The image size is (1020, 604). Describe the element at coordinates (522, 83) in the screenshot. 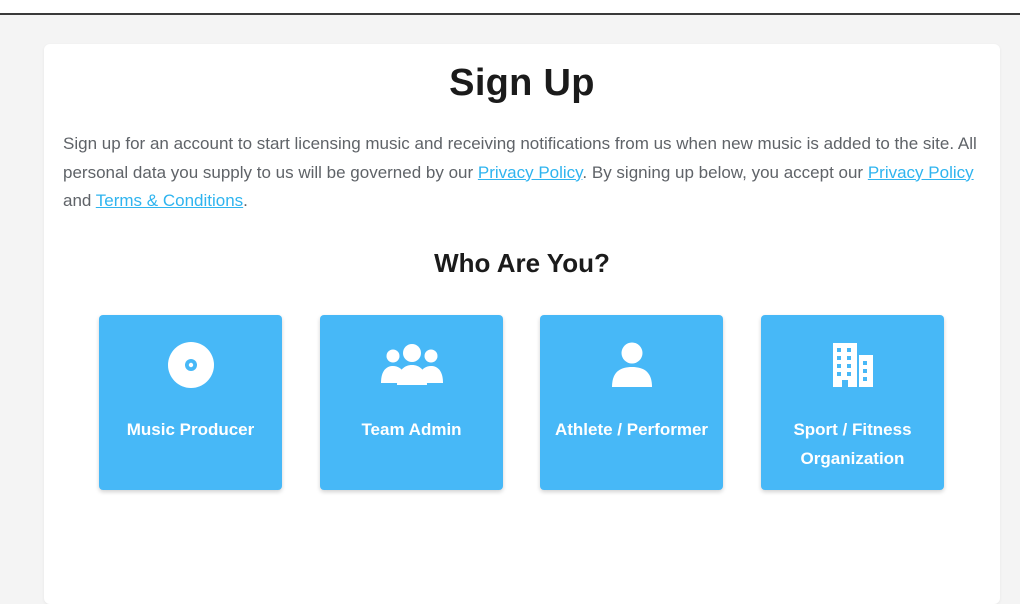

I see `page-title: Sign Up` at that location.